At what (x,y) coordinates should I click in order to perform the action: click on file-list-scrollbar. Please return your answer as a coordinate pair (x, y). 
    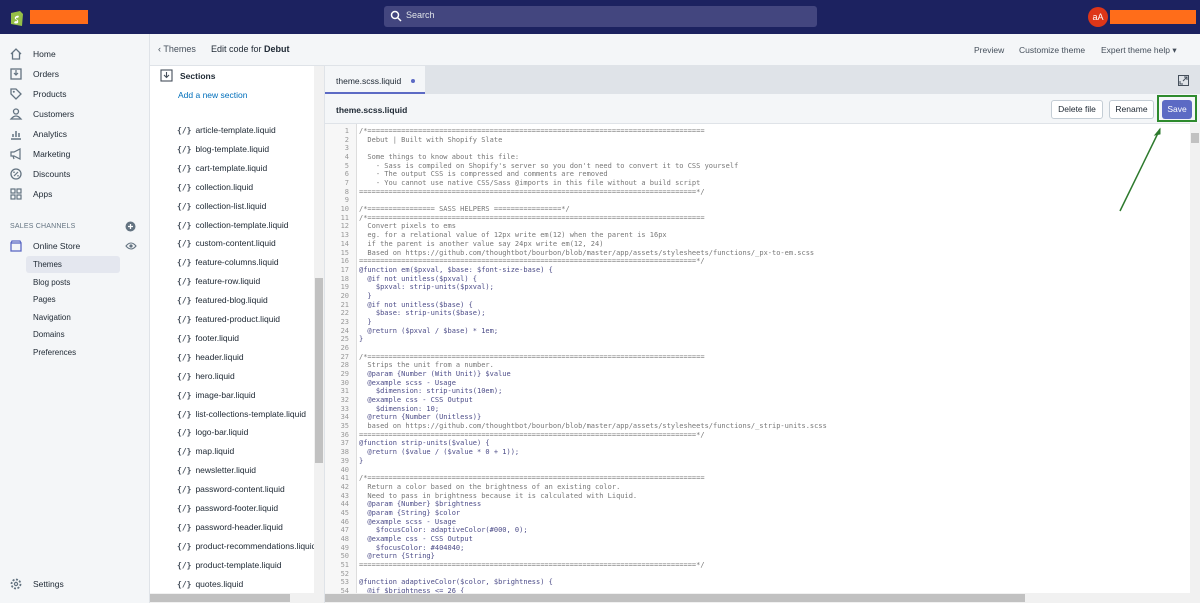
    Looking at the image, I should click on (319, 334).